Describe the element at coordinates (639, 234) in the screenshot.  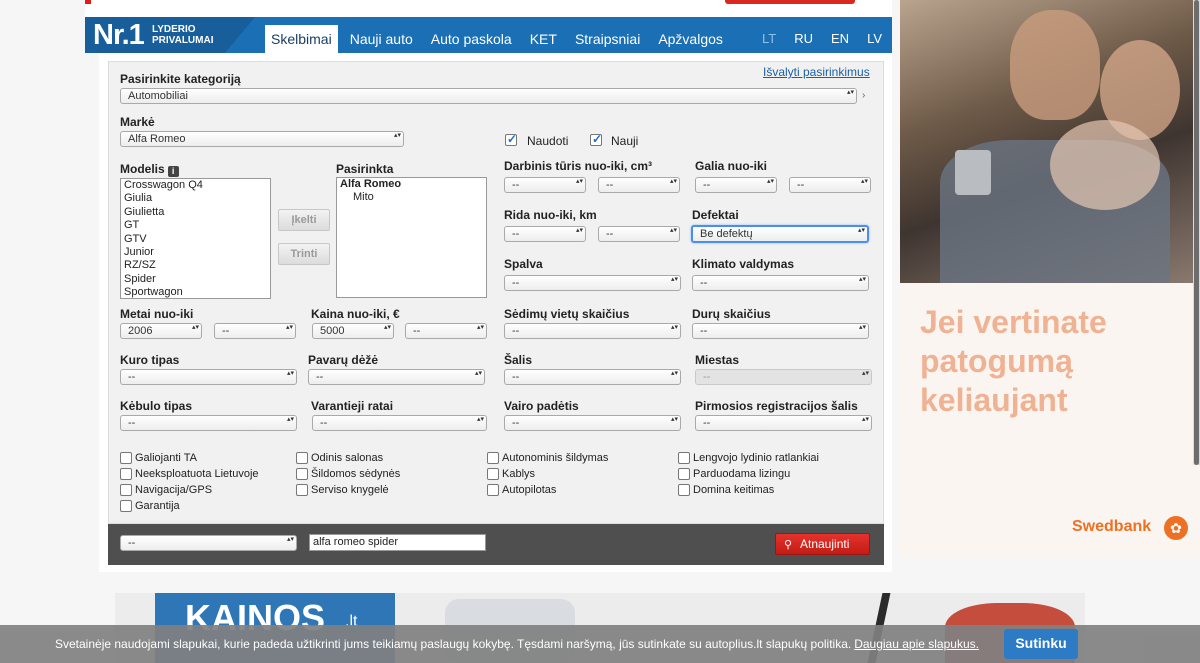
I see `mileage-to-select: --` at that location.